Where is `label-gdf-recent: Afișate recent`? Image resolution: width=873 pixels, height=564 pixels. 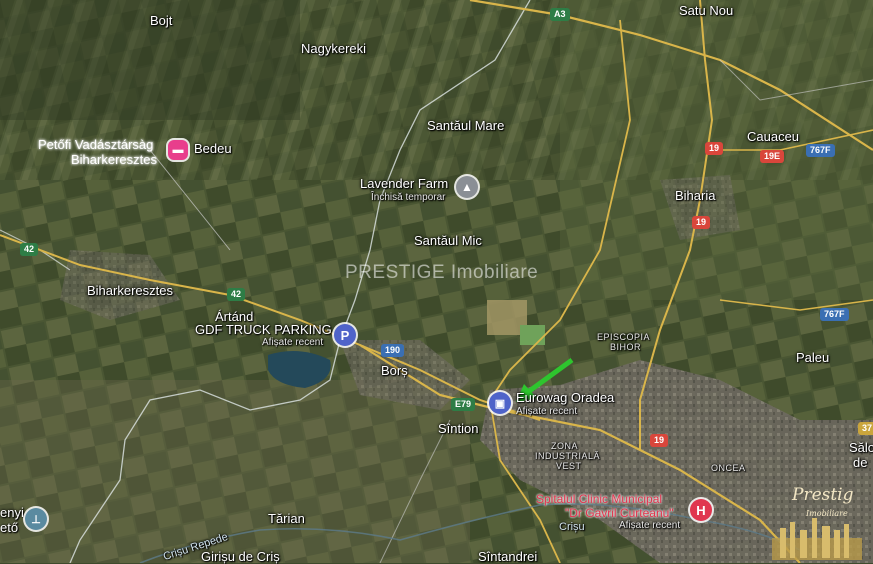 label-gdf-recent: Afișate recent is located at coordinates (293, 342).